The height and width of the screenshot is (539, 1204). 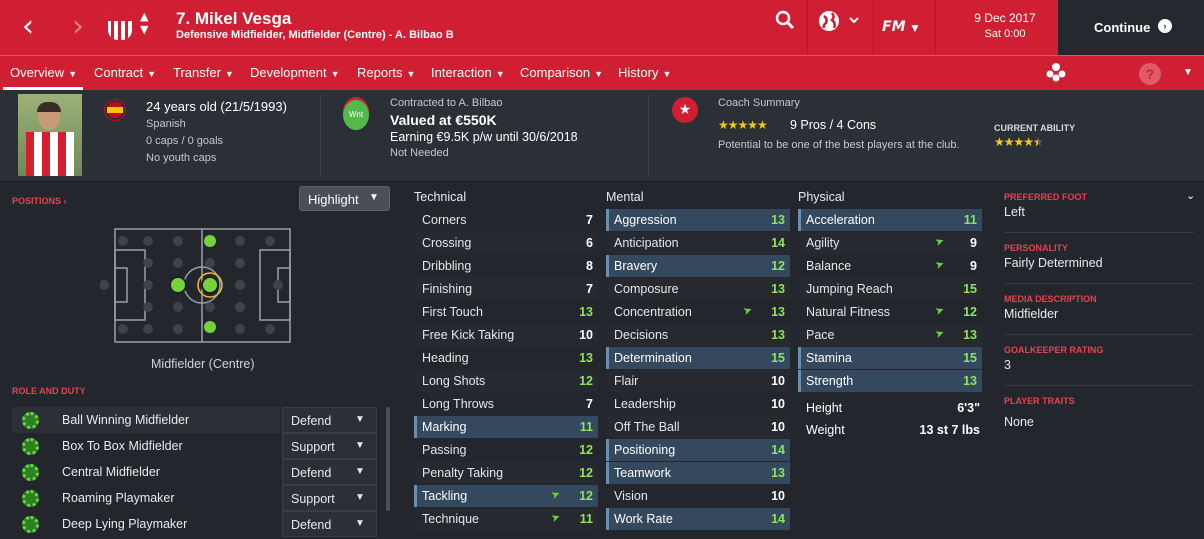 I want to click on attribute-row: Passing 12, so click(x=506, y=450).